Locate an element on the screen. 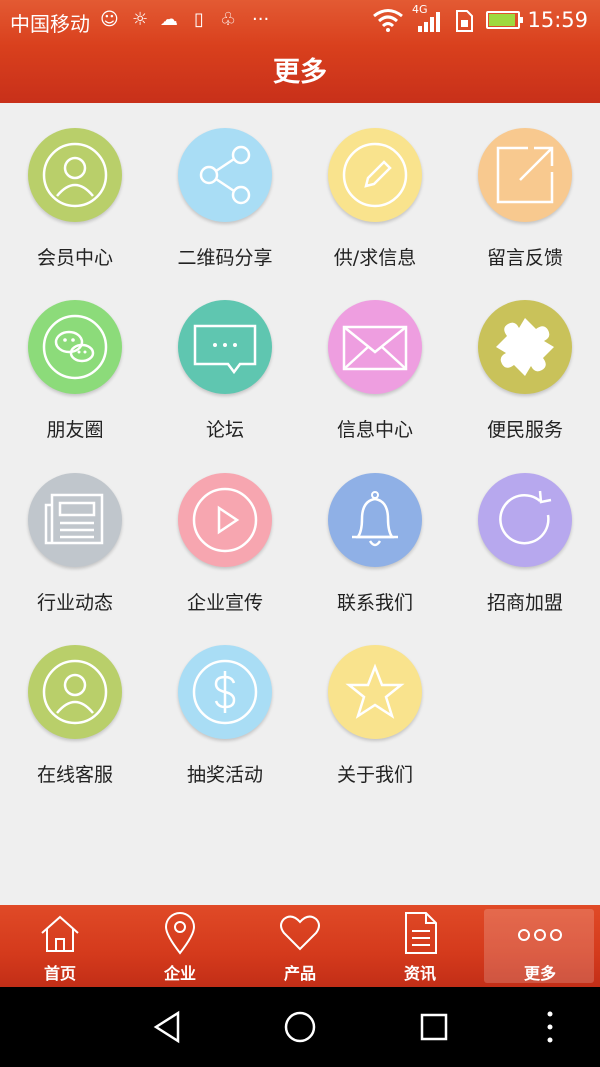  star-icon is located at coordinates (375, 691).